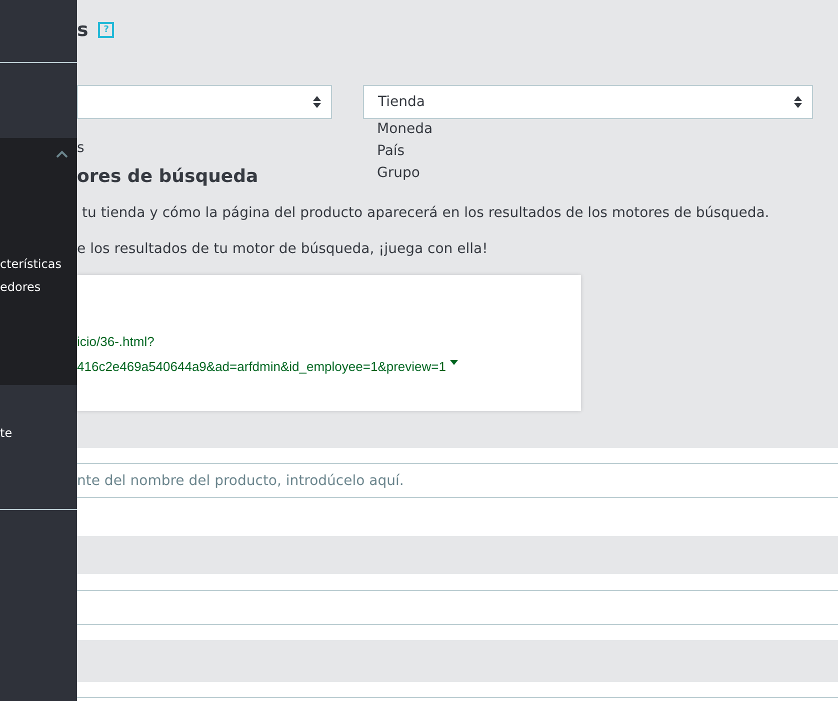 Image resolution: width=838 pixels, height=701 pixels. Describe the element at coordinates (82, 30) in the screenshot. I see `page-title: s` at that location.